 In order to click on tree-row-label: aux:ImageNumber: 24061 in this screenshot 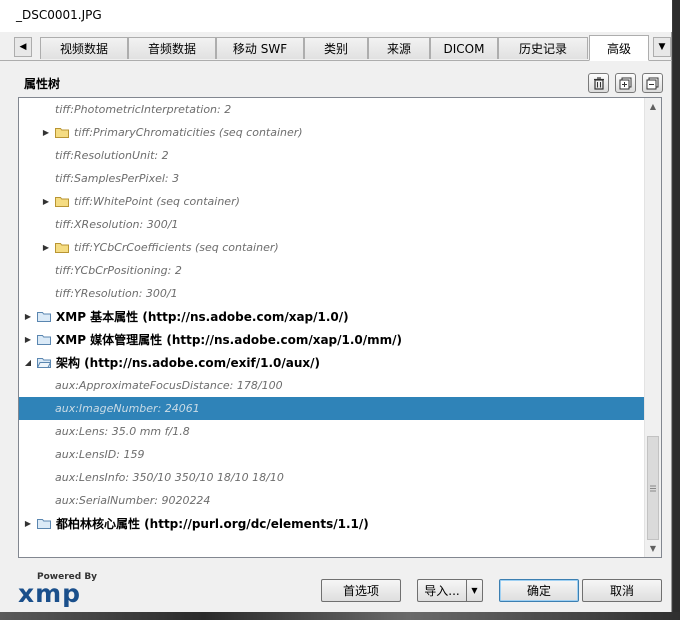, I will do `click(127, 408)`.